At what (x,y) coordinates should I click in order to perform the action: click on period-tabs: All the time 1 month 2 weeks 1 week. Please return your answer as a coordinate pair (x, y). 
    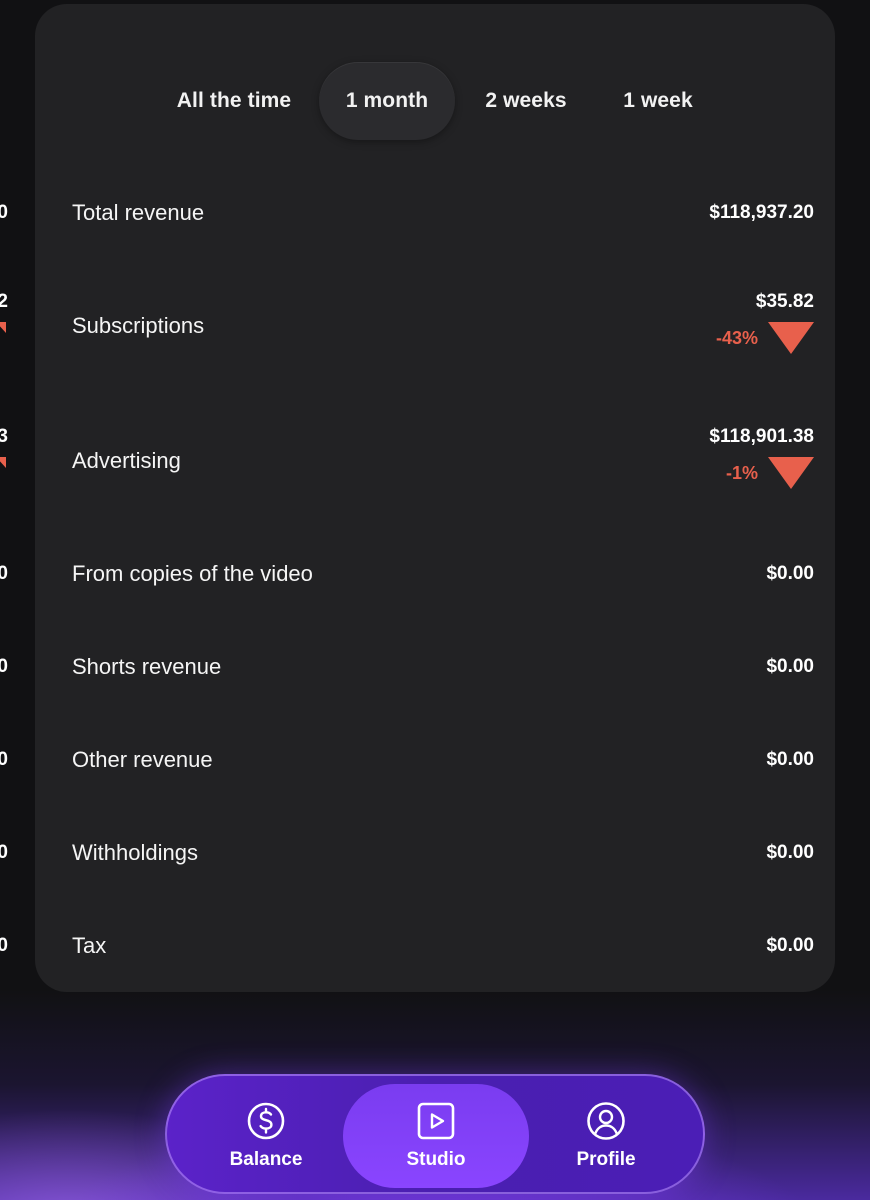
    Looking at the image, I should click on (435, 102).